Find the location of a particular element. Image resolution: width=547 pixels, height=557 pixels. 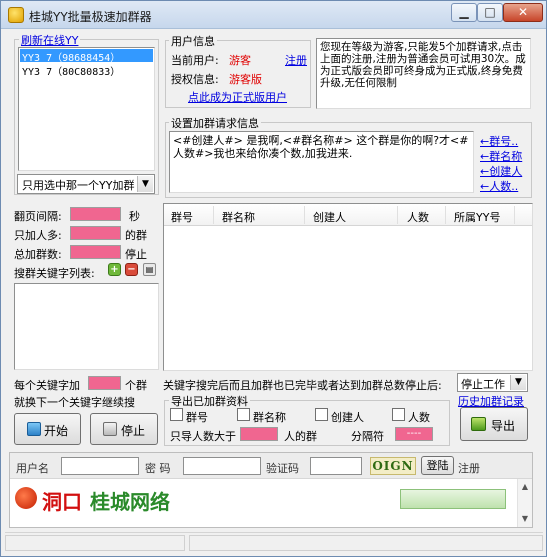

refresh-online-yy-link: 刷新在线YY is located at coordinates (50, 40).